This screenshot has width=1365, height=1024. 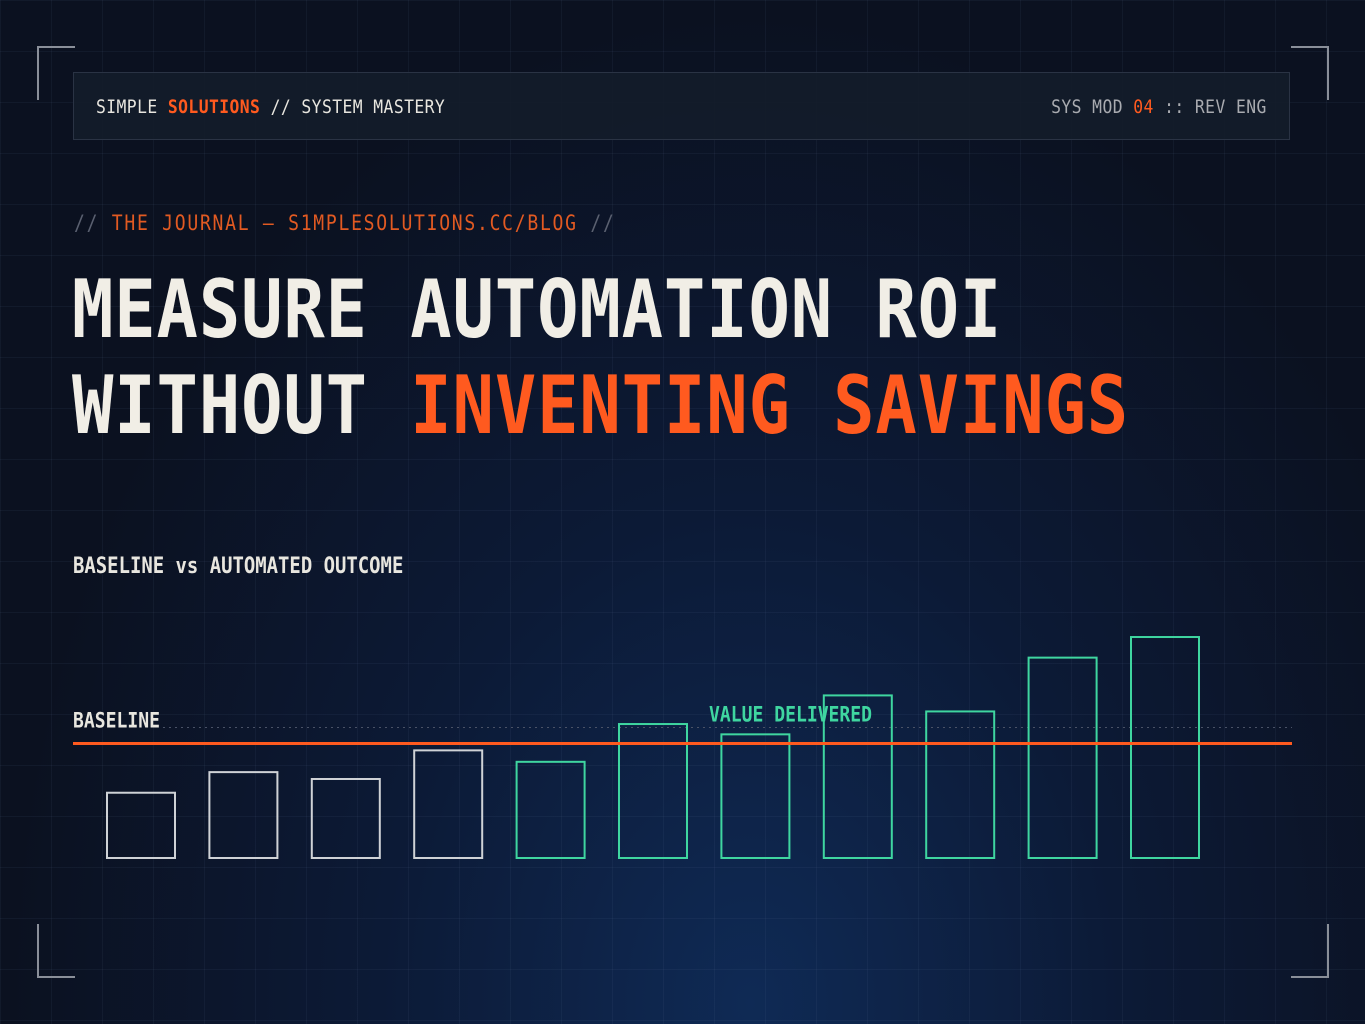 I want to click on module-tag: SYS MOD 04 :: REV ENG, so click(x=1159, y=107).